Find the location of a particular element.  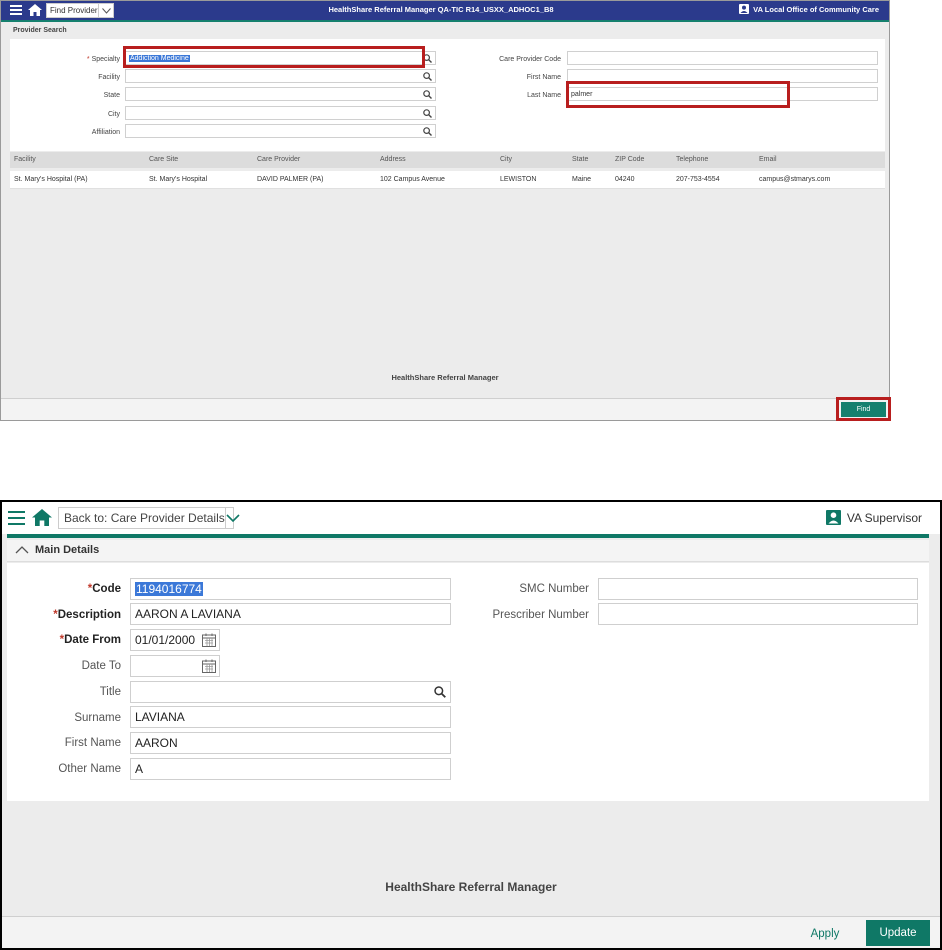

column-header: Address is located at coordinates (393, 159).